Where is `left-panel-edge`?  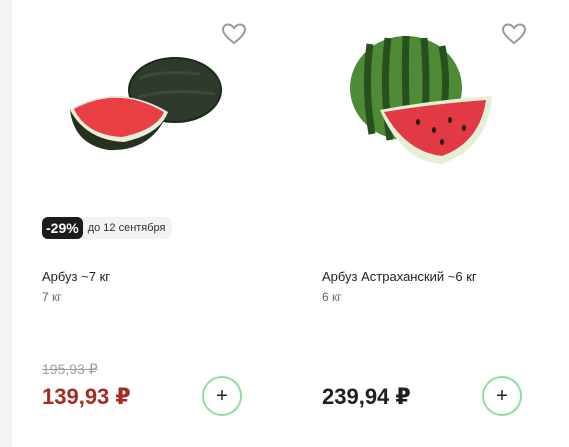
left-panel-edge is located at coordinates (6, 223).